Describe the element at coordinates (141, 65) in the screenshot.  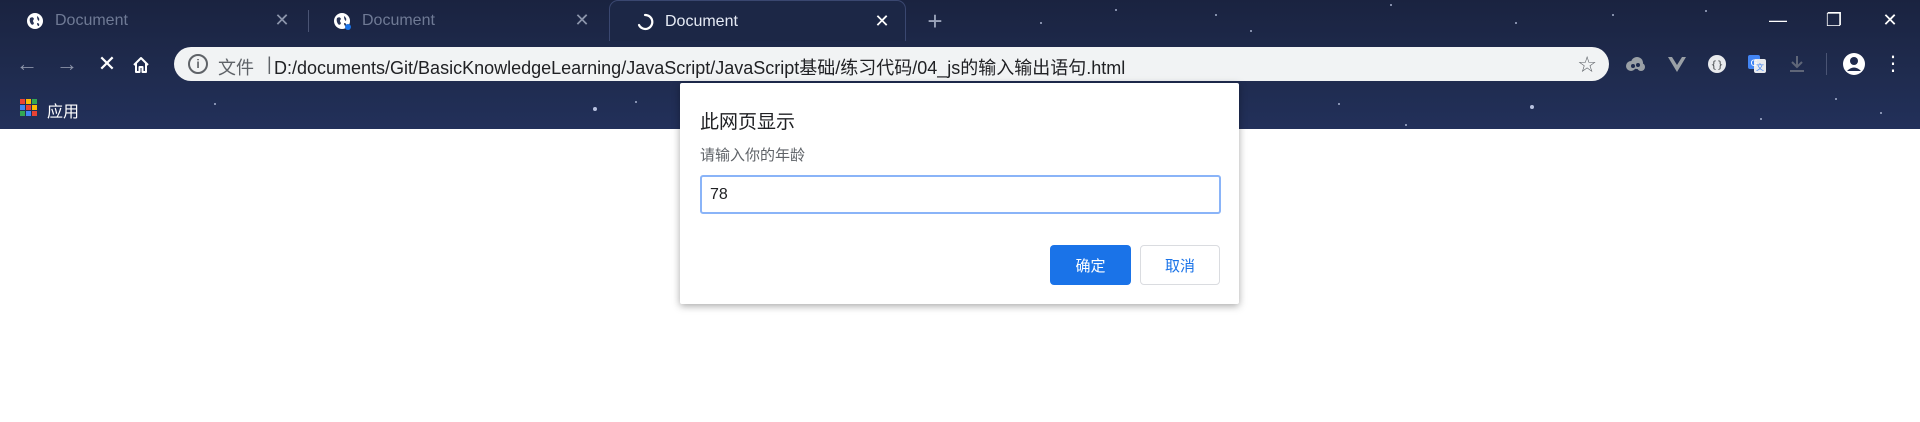
I see `home-icon` at that location.